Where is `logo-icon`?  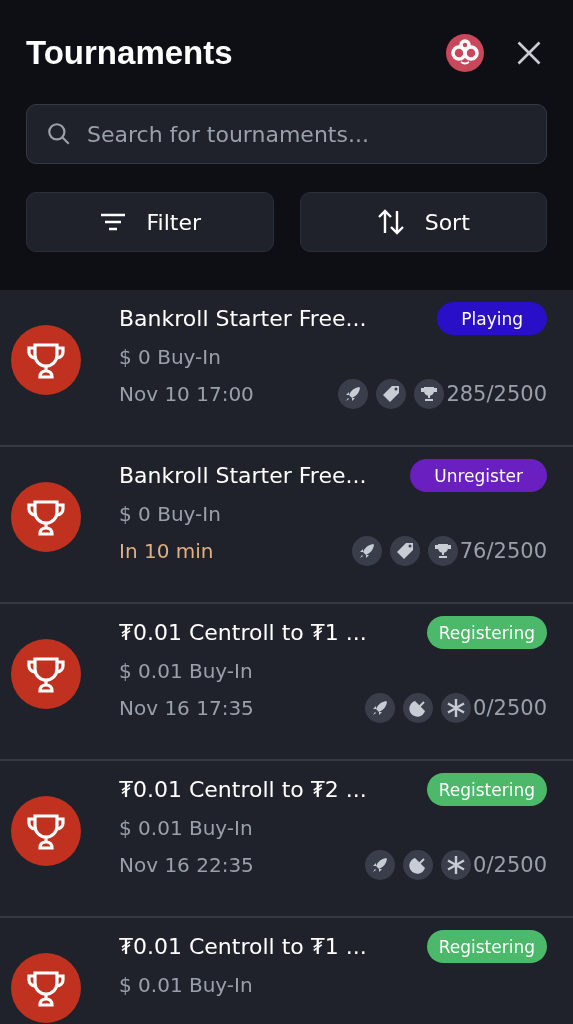
logo-icon is located at coordinates (465, 53).